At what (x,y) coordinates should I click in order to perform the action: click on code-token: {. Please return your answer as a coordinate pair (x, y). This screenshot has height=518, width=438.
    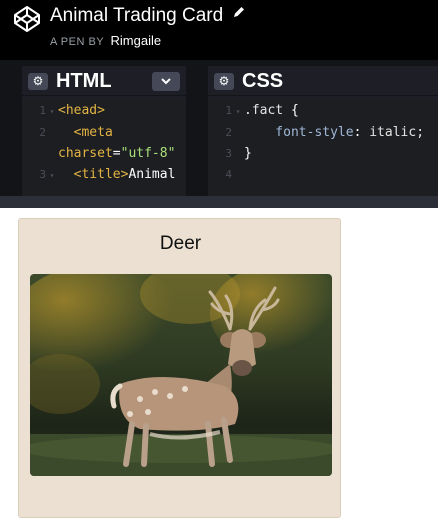
    Looking at the image, I should click on (294, 110).